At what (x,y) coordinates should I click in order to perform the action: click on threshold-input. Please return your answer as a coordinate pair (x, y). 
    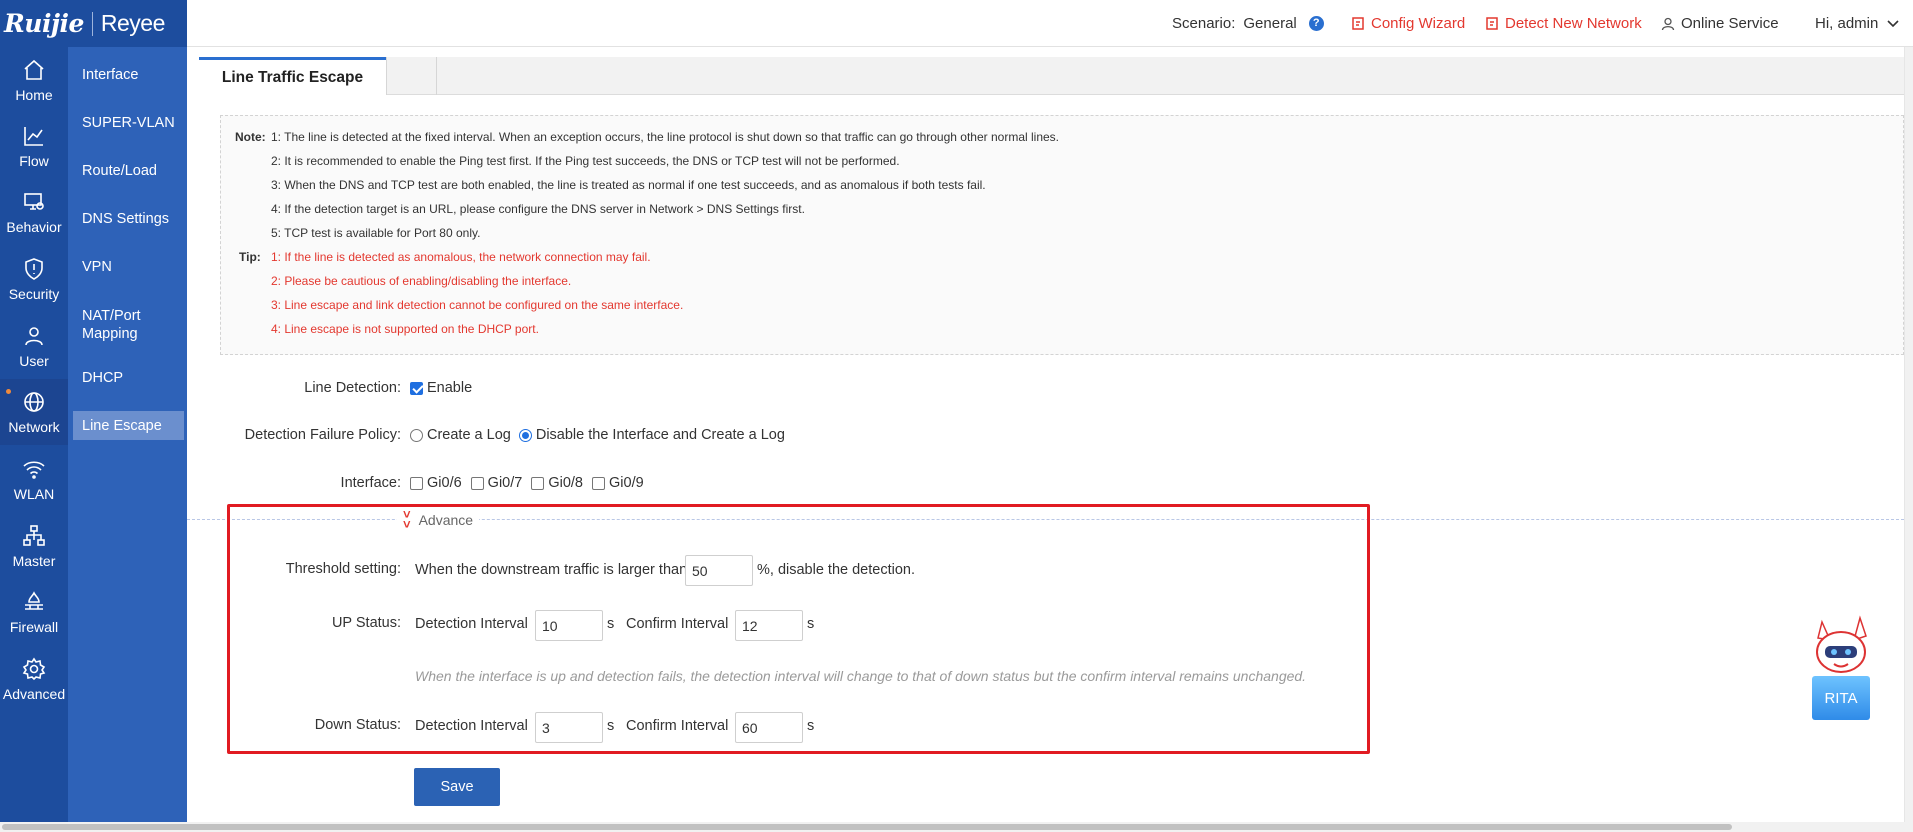
    Looking at the image, I should click on (719, 570).